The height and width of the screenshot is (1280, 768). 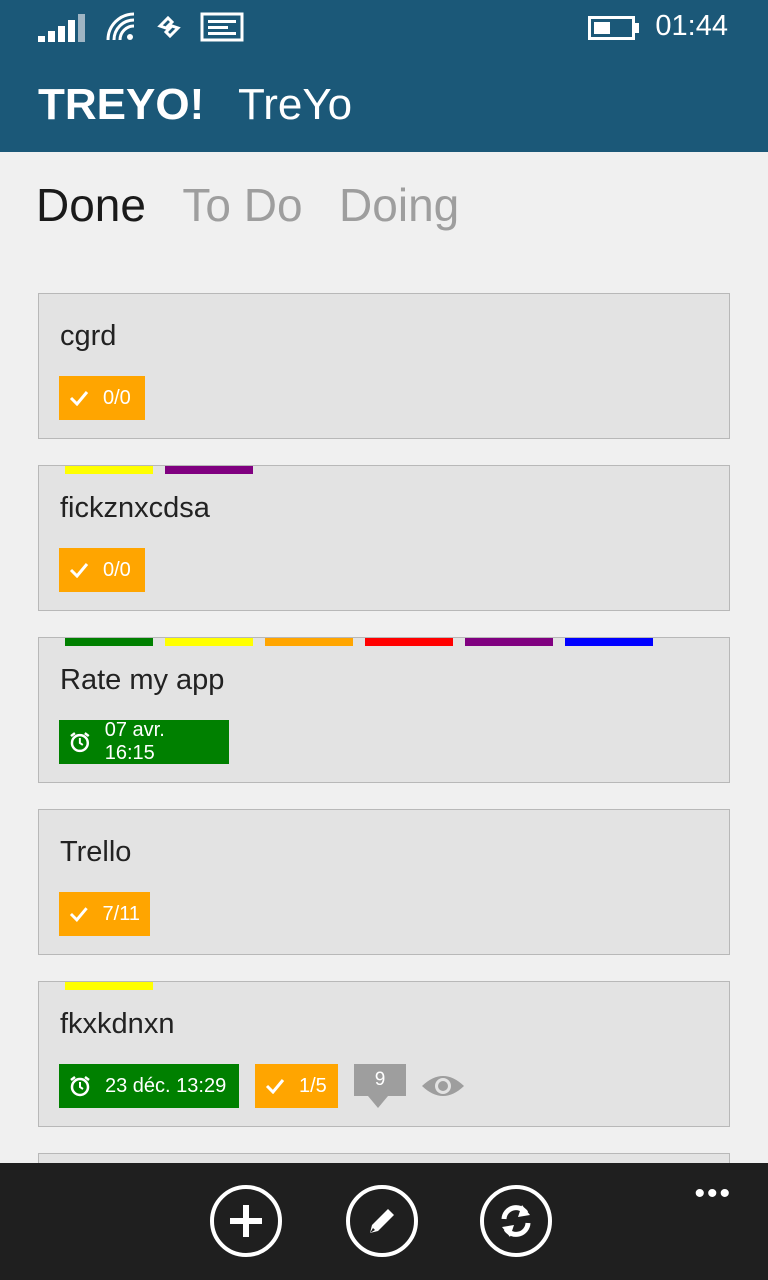 What do you see at coordinates (296, 1086) in the screenshot?
I see `checklist-badge: 1/5` at bounding box center [296, 1086].